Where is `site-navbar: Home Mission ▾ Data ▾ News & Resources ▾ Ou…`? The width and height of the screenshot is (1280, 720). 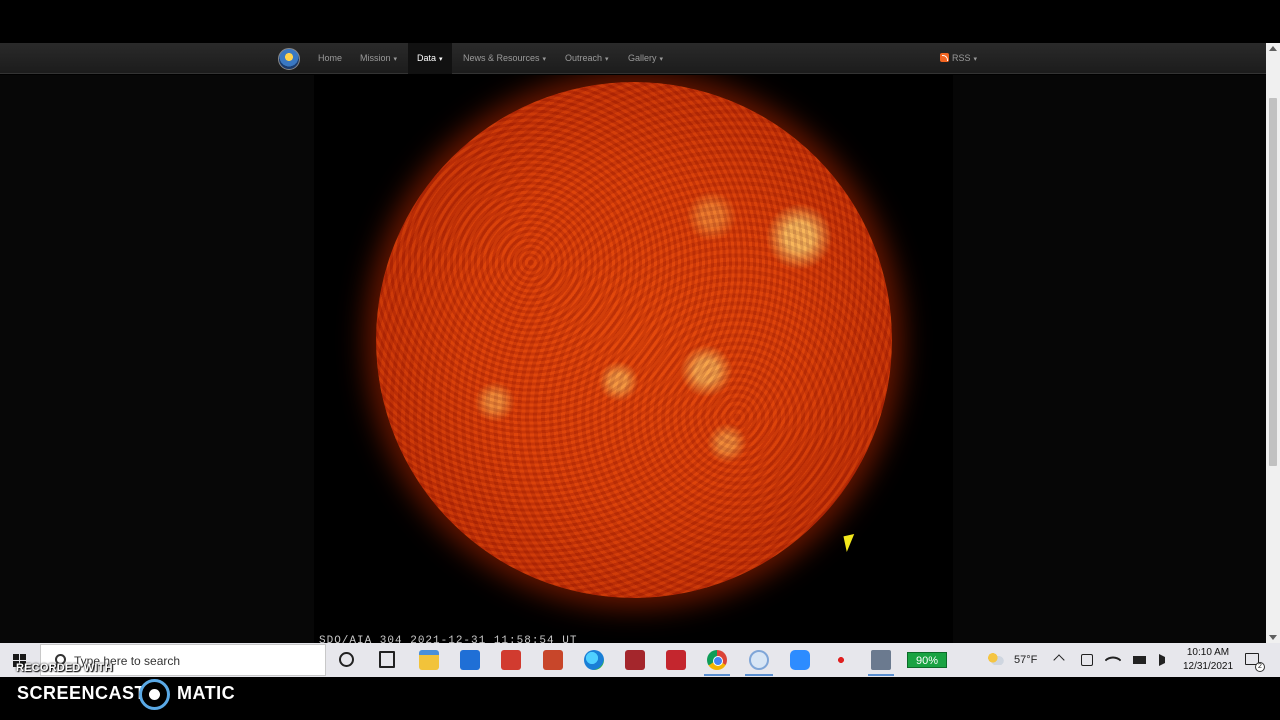
site-navbar: Home Mission ▾ Data ▾ News & Resources ▾ Ou… is located at coordinates (633, 58).